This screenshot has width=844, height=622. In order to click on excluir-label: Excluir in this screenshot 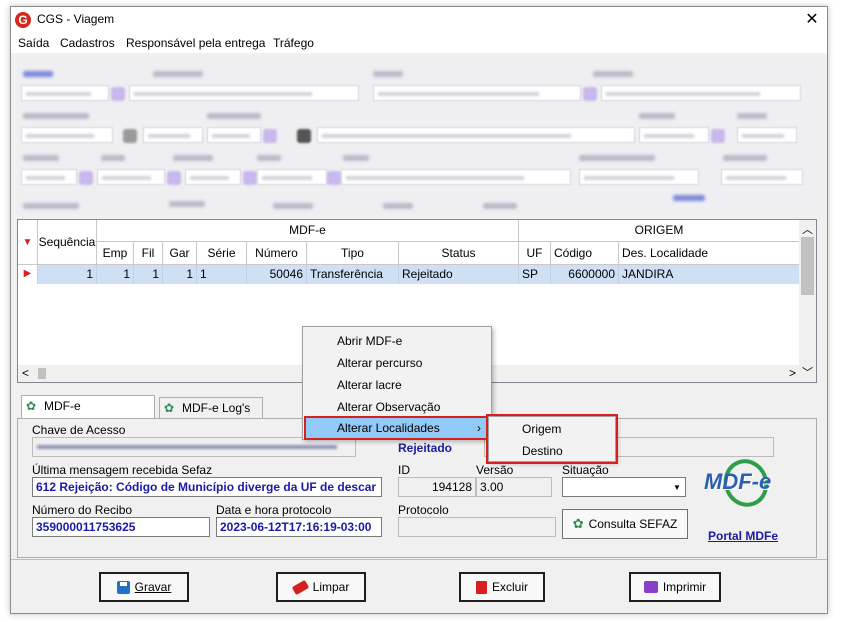, I will do `click(509, 587)`.